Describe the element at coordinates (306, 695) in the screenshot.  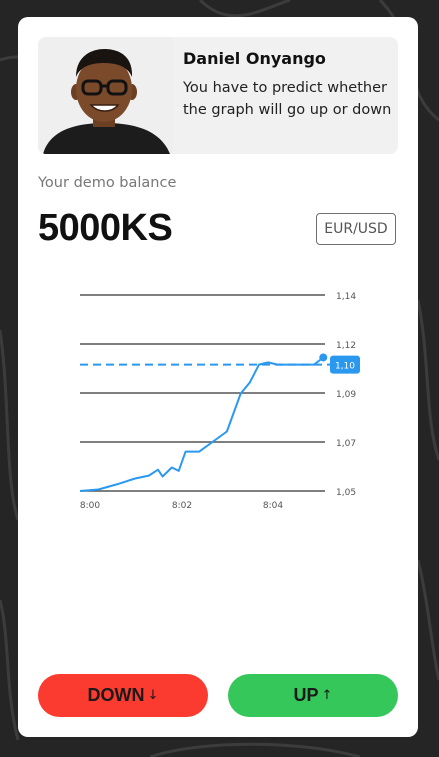
I see `up-button-label: UP` at that location.